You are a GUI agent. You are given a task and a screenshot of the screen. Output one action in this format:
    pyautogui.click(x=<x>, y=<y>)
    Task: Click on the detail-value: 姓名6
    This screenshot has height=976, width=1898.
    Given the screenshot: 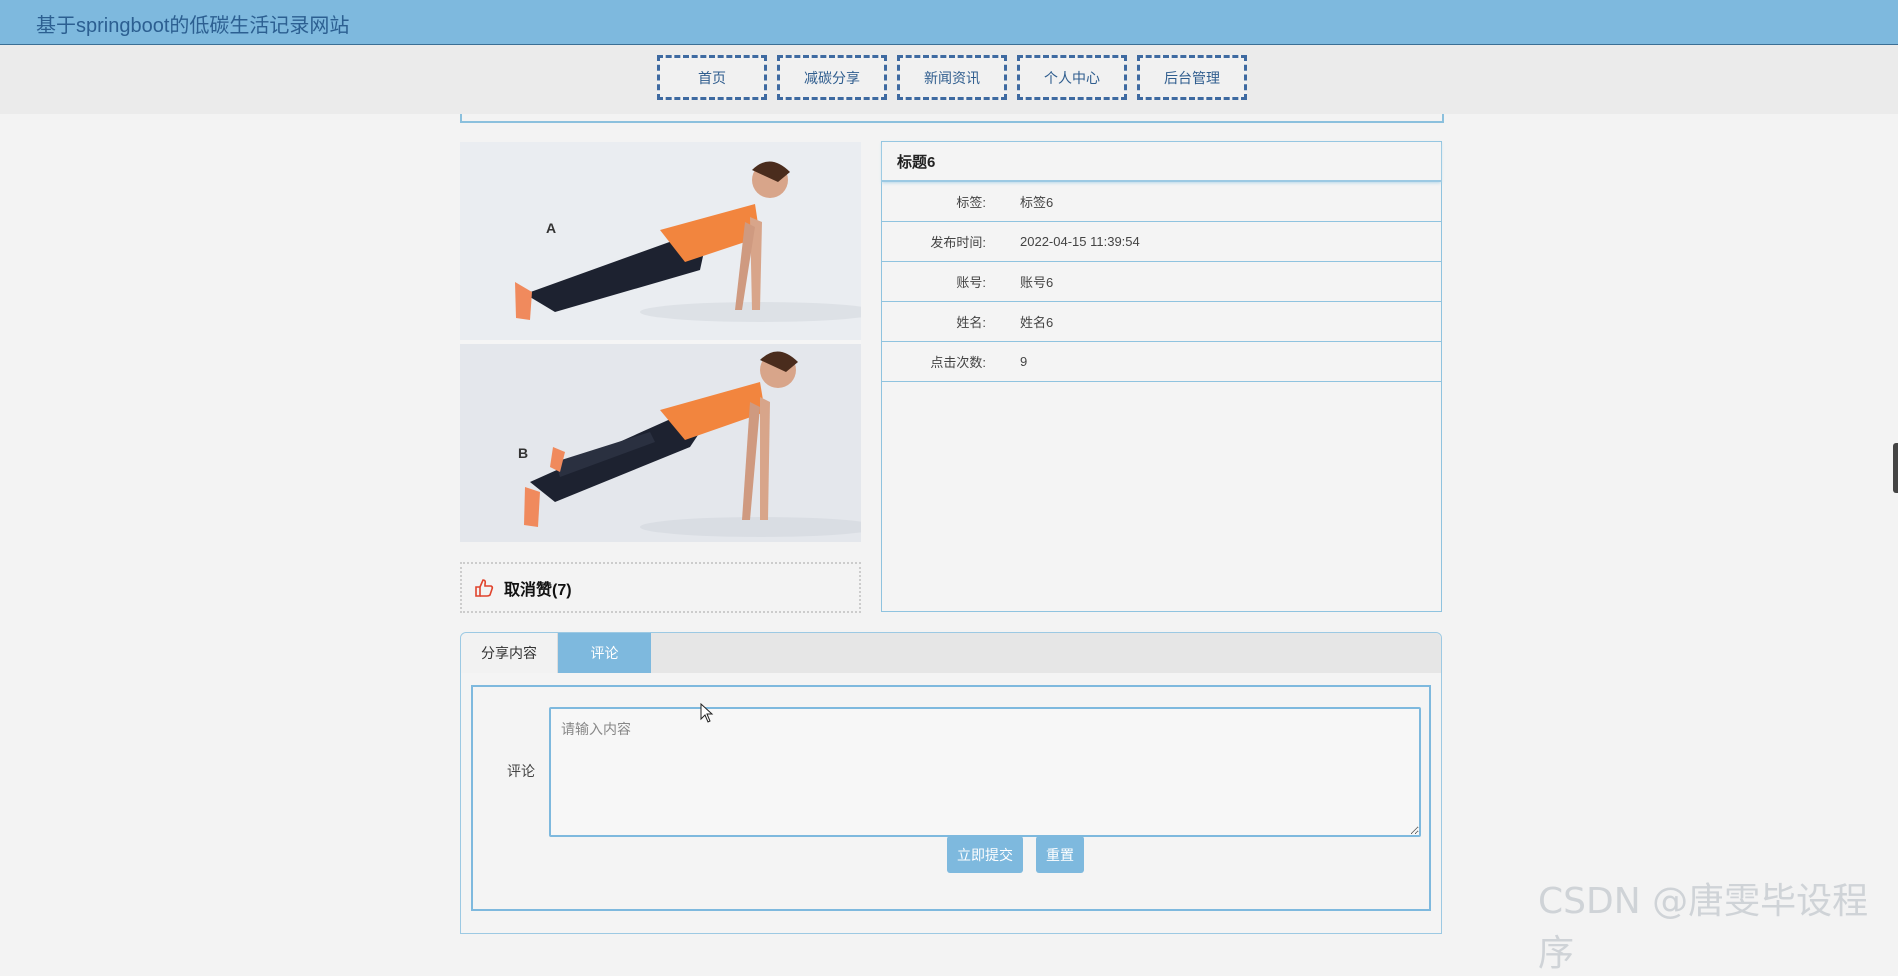 What is the action you would take?
    pyautogui.click(x=1037, y=322)
    